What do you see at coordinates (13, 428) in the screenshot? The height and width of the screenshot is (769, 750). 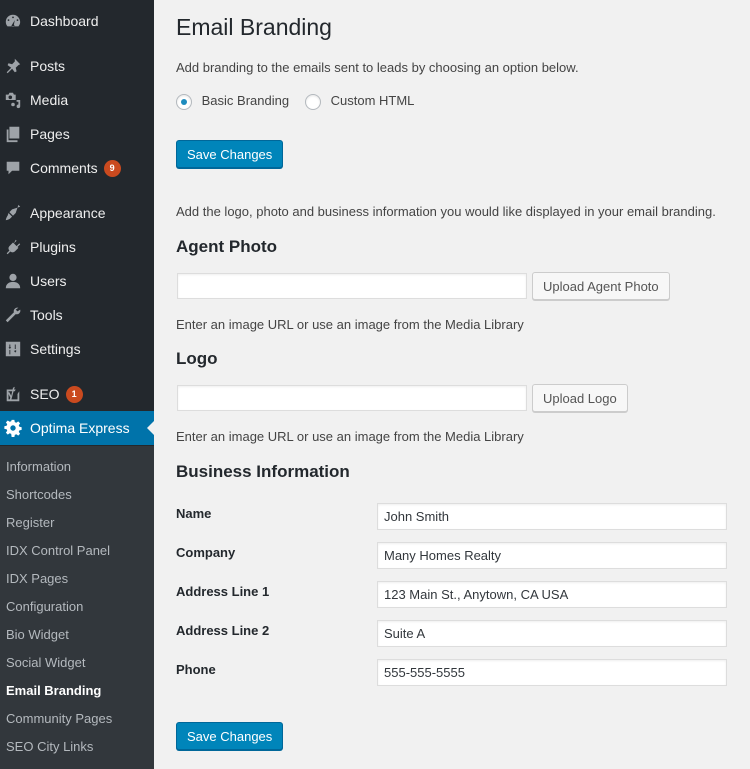 I see `gear-icon` at bounding box center [13, 428].